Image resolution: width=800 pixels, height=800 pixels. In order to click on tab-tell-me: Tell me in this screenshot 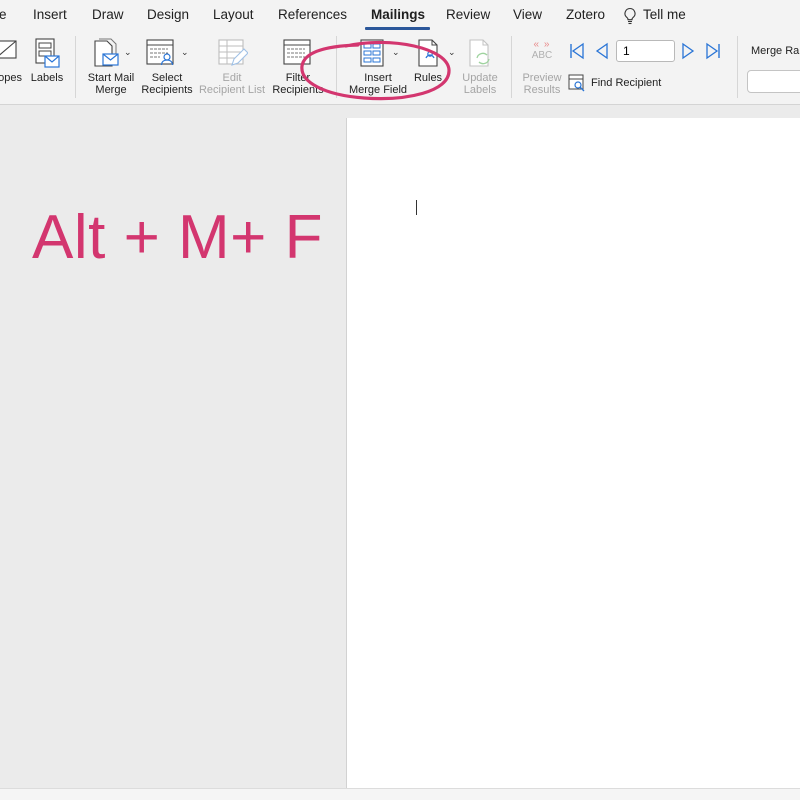, I will do `click(664, 14)`.